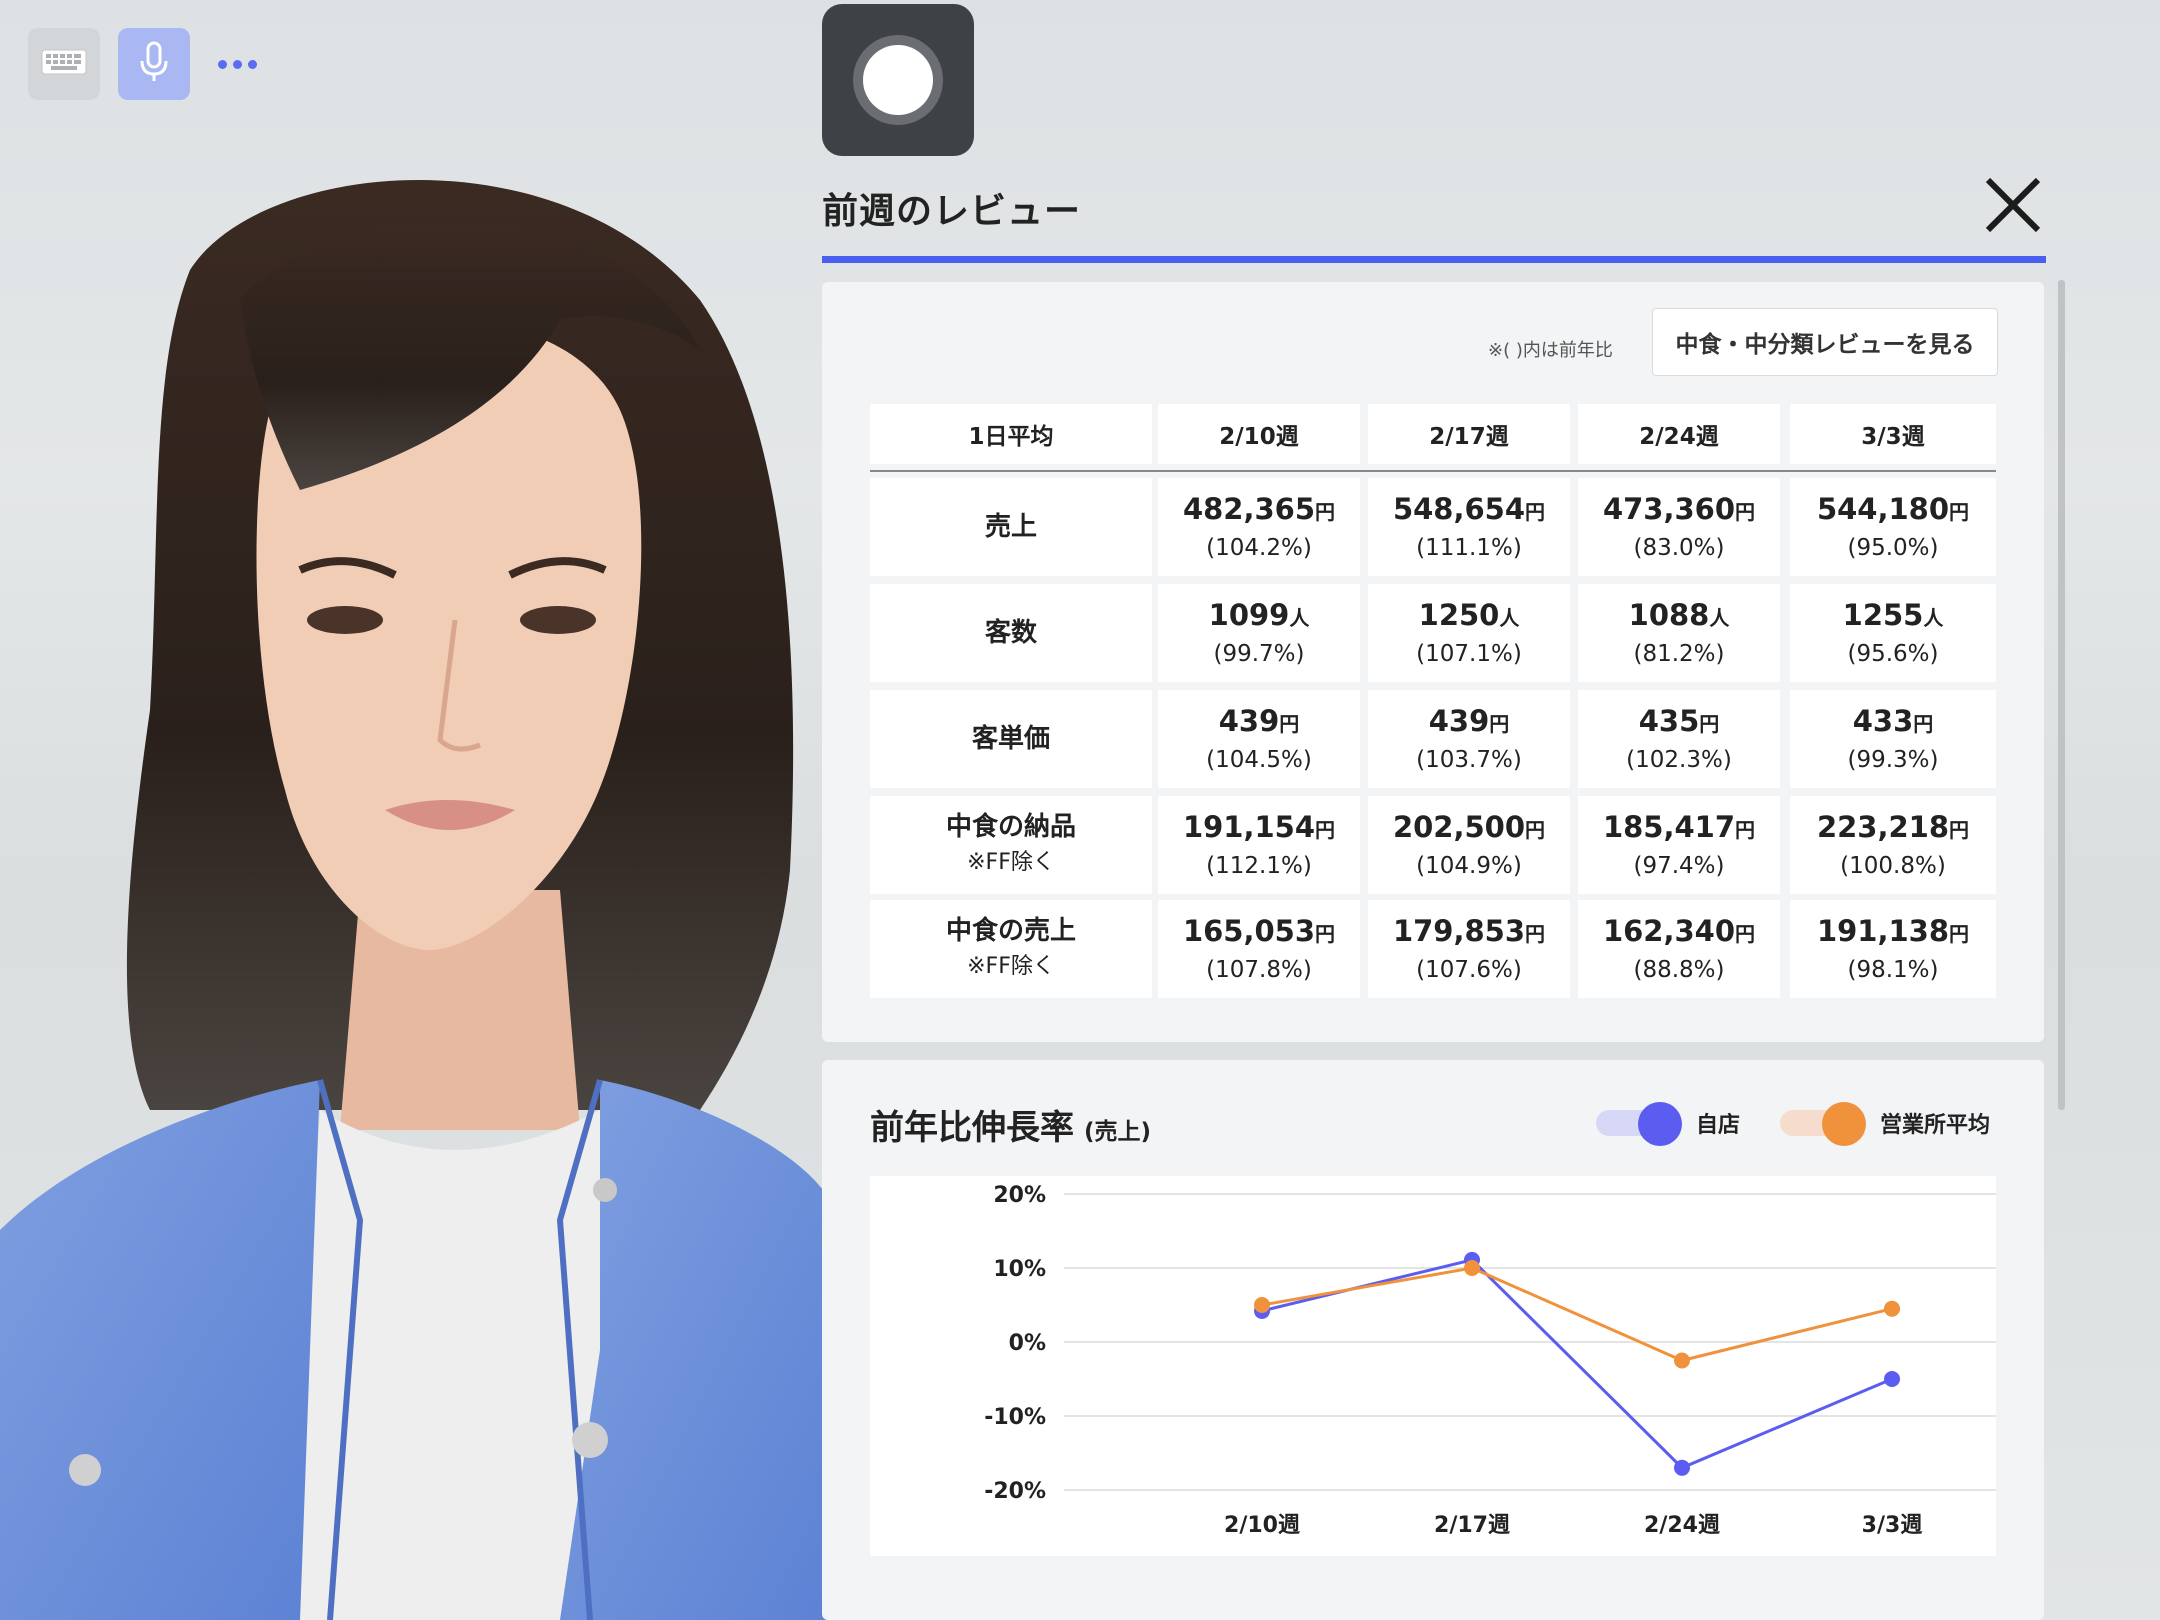  Describe the element at coordinates (1469, 969) in the screenshot. I see `cell-yoy: (107.6%)` at that location.